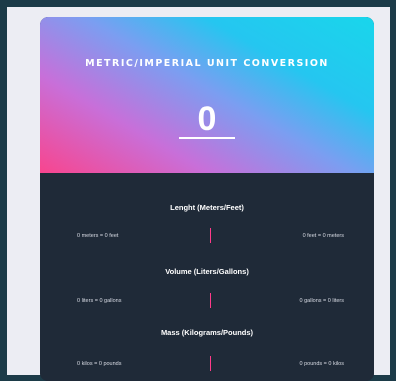 The height and width of the screenshot is (381, 396). I want to click on length-divider, so click(210, 235).